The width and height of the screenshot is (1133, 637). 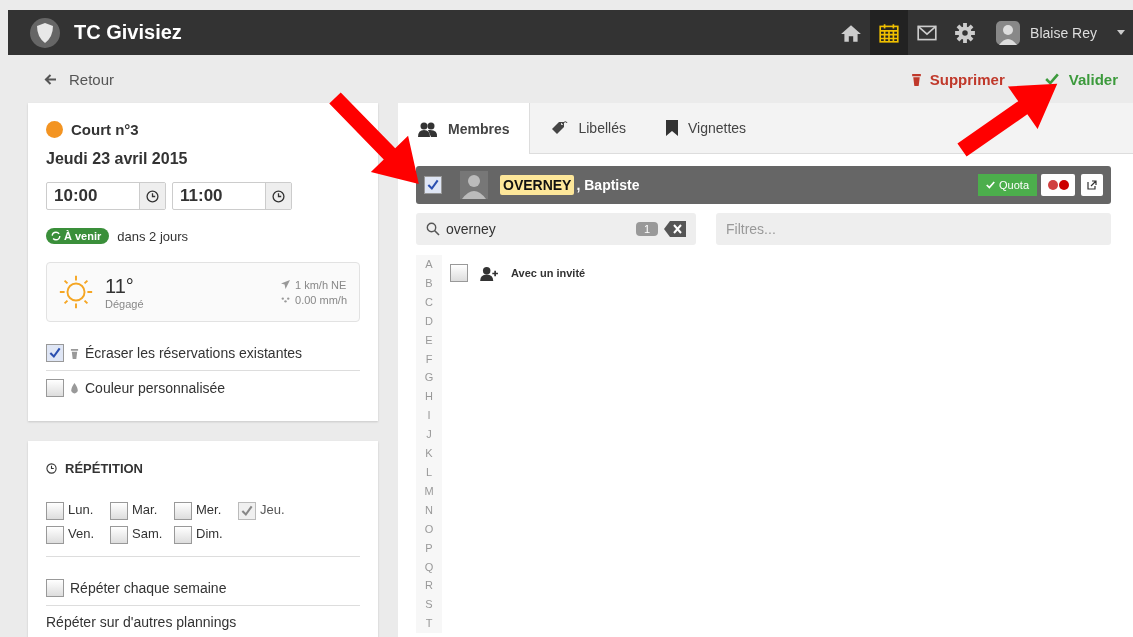 I want to click on index-letter: M, so click(x=429, y=491).